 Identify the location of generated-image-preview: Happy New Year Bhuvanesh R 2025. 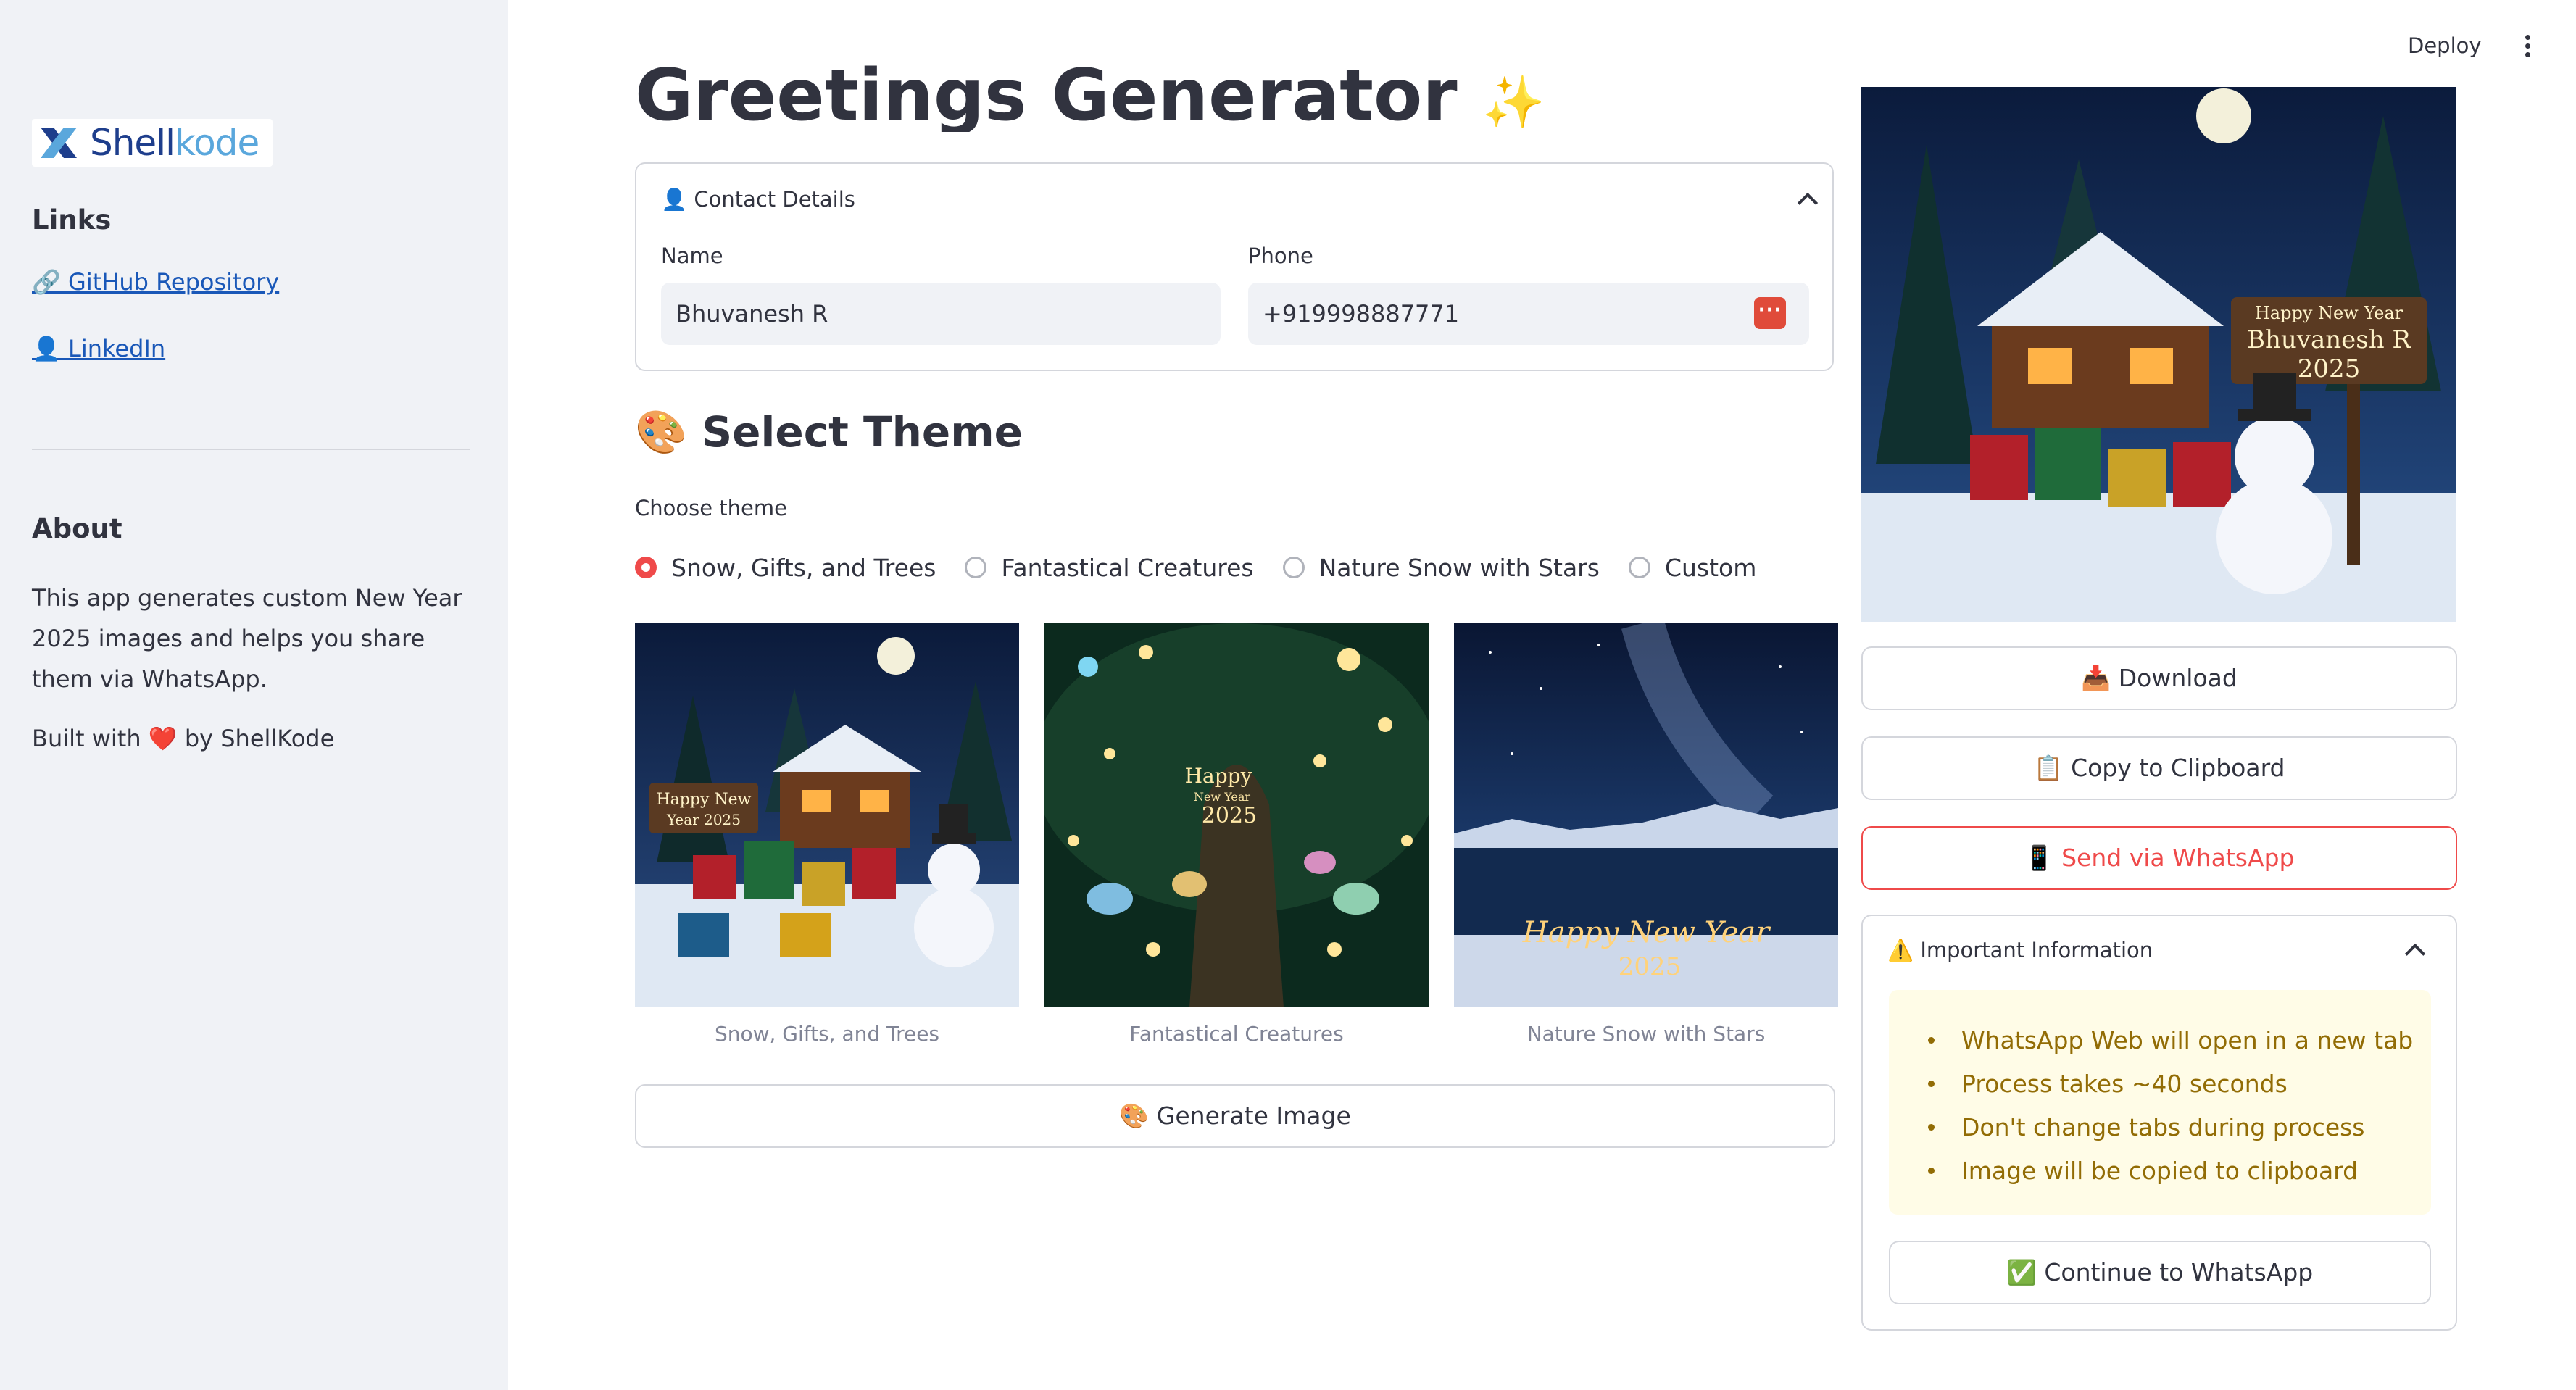
(2158, 354).